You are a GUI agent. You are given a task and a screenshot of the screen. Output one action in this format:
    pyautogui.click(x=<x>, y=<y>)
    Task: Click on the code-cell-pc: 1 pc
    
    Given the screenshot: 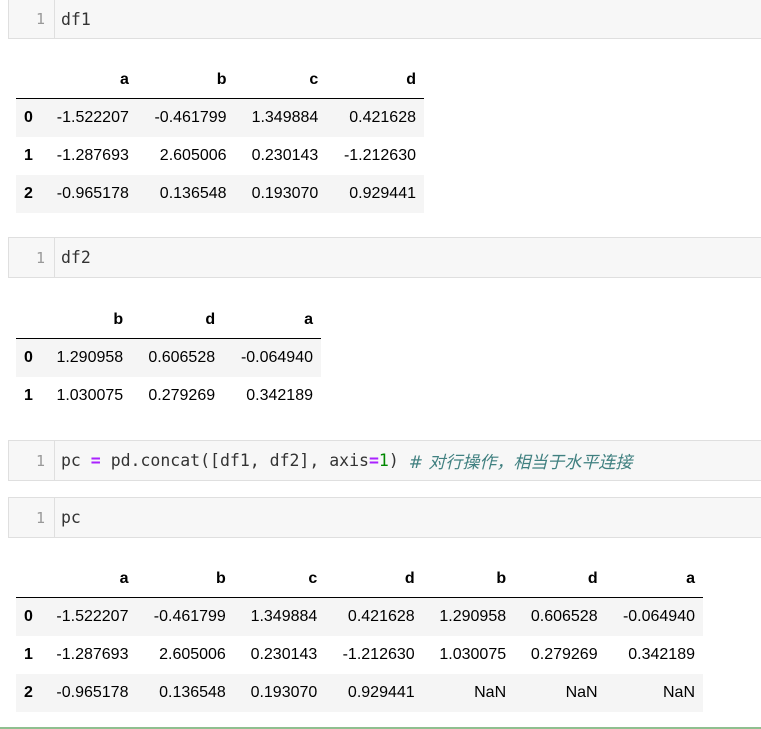 What is the action you would take?
    pyautogui.click(x=384, y=517)
    